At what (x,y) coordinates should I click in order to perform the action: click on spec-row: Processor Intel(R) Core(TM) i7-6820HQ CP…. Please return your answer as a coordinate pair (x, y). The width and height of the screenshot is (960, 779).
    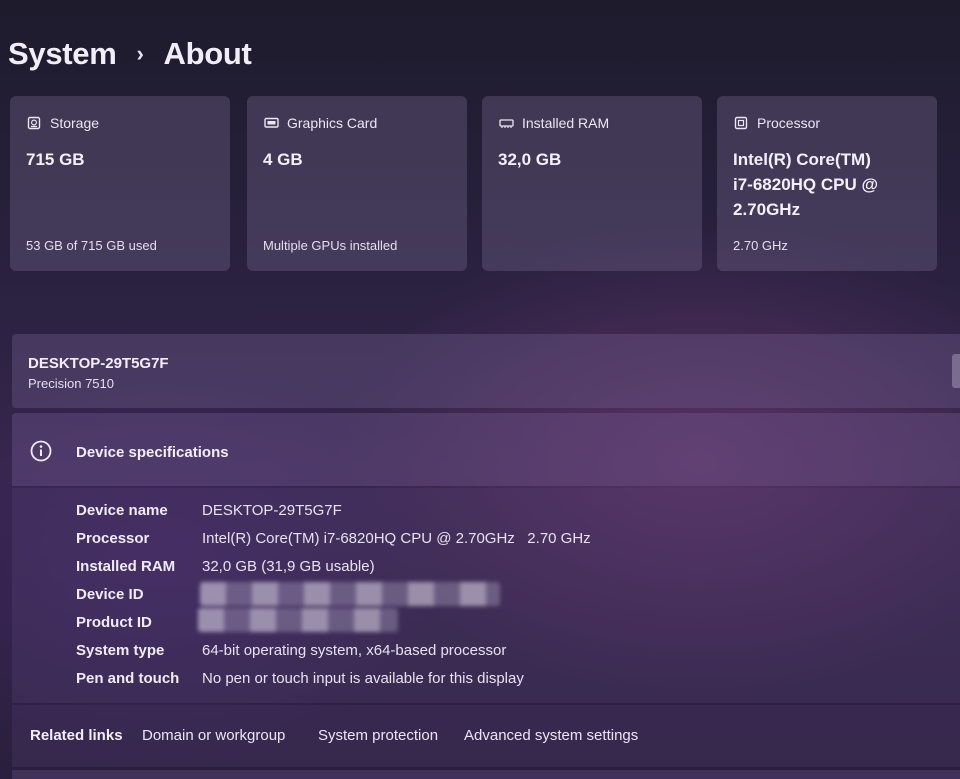
    Looking at the image, I should click on (333, 538).